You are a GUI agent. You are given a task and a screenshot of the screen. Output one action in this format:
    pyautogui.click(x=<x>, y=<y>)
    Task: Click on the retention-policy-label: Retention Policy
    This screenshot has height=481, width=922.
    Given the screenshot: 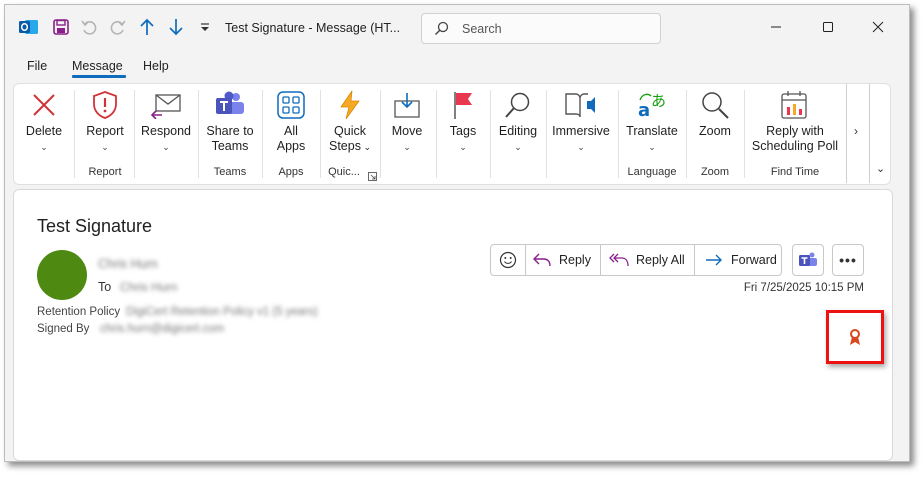 What is the action you would take?
    pyautogui.click(x=79, y=312)
    